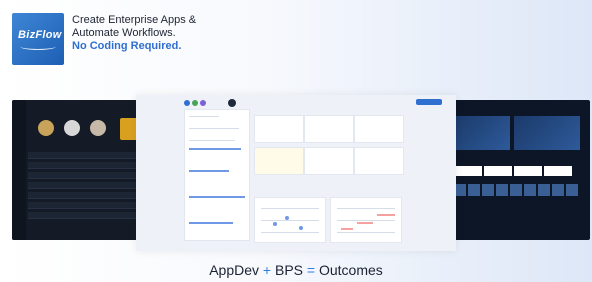 The height and width of the screenshot is (282, 592). What do you see at coordinates (204, 116) in the screenshot?
I see `panel-title-line` at bounding box center [204, 116].